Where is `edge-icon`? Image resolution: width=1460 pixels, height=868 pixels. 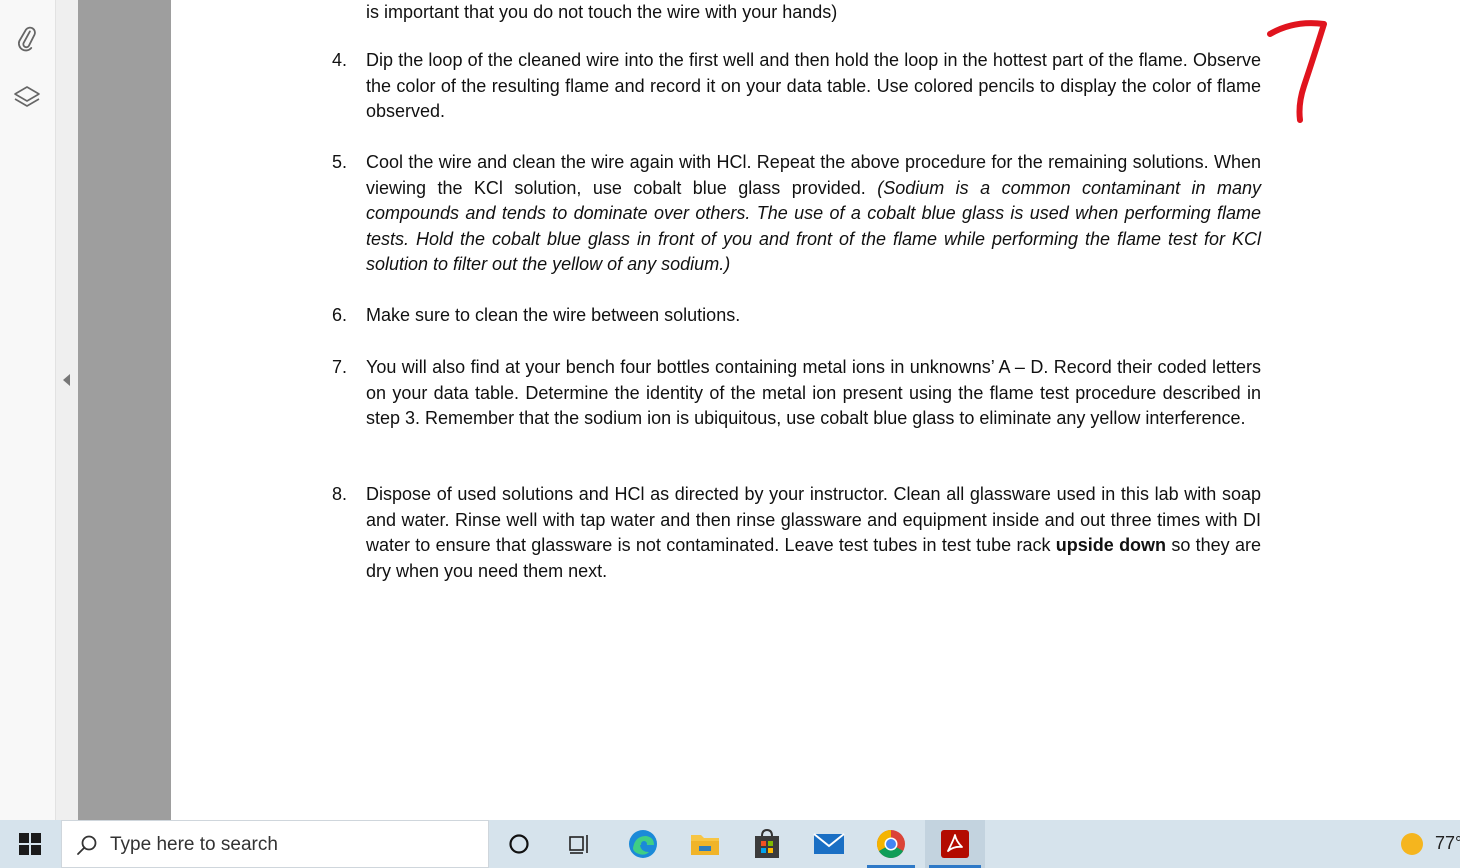
edge-icon is located at coordinates (643, 844).